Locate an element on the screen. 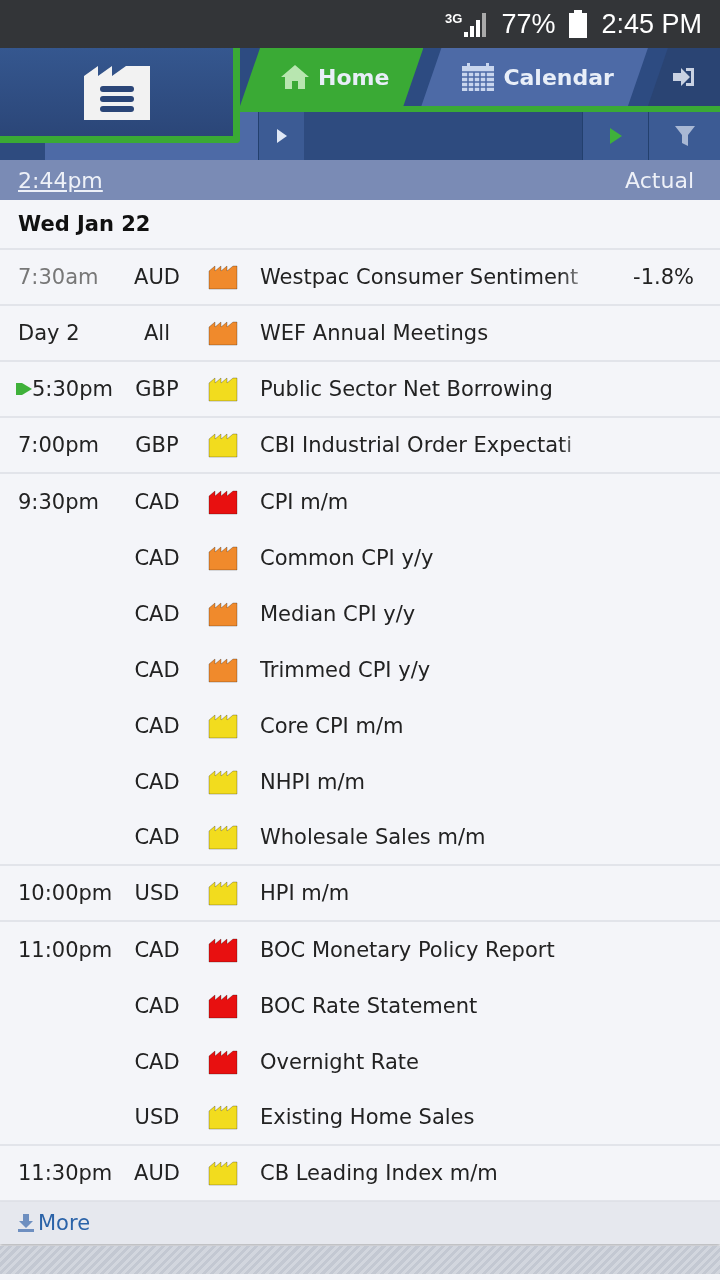  event-title: Overnight Rate is located at coordinates (430, 1062).